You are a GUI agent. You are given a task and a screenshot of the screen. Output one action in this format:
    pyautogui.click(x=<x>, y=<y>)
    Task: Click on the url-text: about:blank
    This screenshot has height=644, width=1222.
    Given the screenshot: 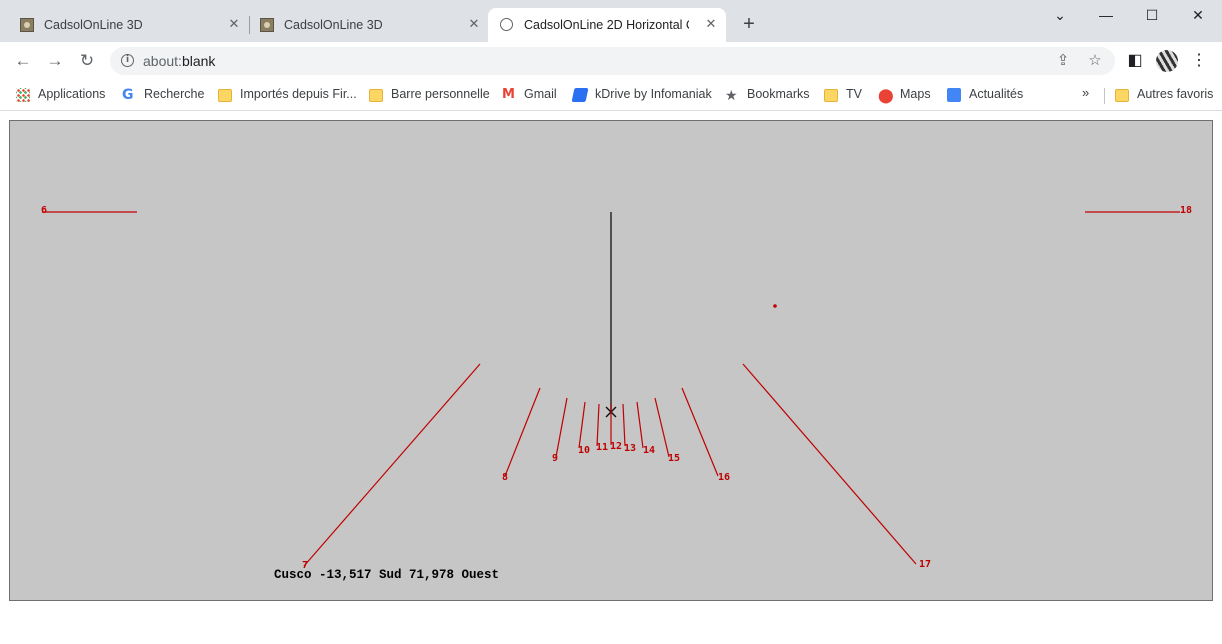 What is the action you would take?
    pyautogui.click(x=179, y=61)
    